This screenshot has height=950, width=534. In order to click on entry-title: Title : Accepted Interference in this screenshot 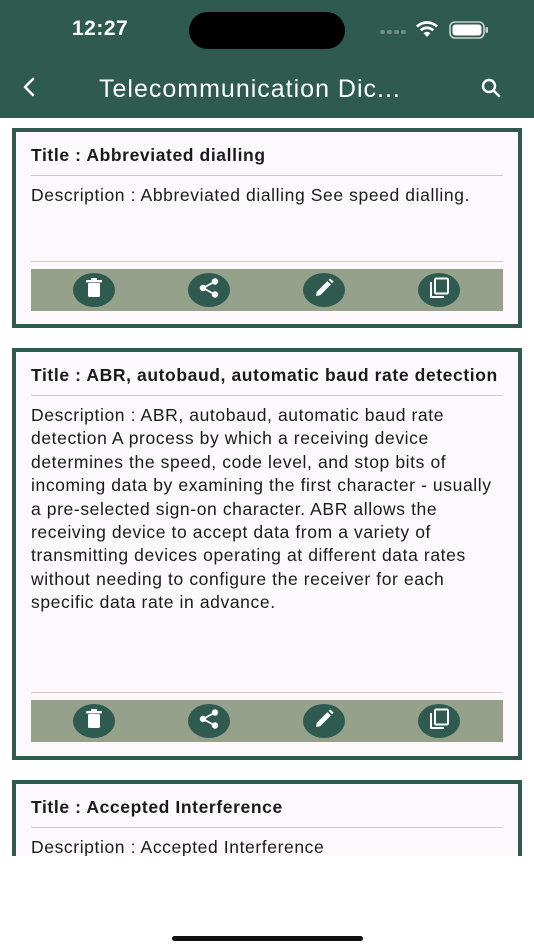, I will do `click(157, 807)`.